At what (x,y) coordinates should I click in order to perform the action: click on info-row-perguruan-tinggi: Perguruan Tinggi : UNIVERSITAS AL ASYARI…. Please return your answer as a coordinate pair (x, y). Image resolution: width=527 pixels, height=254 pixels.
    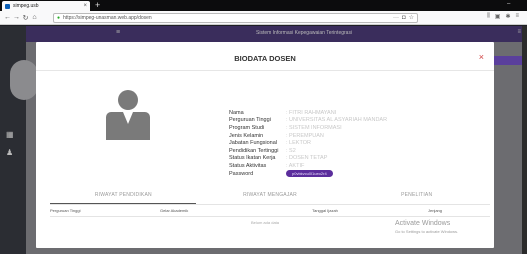
    Looking at the image, I should click on (308, 121).